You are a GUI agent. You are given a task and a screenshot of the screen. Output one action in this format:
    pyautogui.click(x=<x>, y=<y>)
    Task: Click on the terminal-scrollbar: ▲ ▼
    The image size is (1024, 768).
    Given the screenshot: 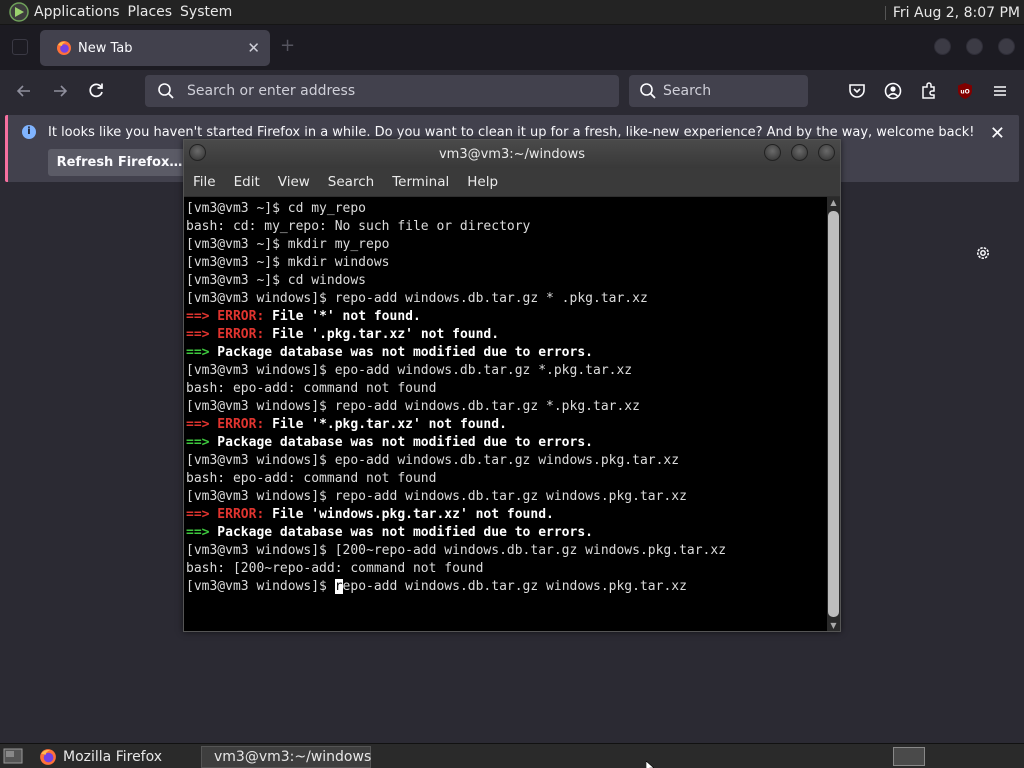 What is the action you would take?
    pyautogui.click(x=833, y=414)
    